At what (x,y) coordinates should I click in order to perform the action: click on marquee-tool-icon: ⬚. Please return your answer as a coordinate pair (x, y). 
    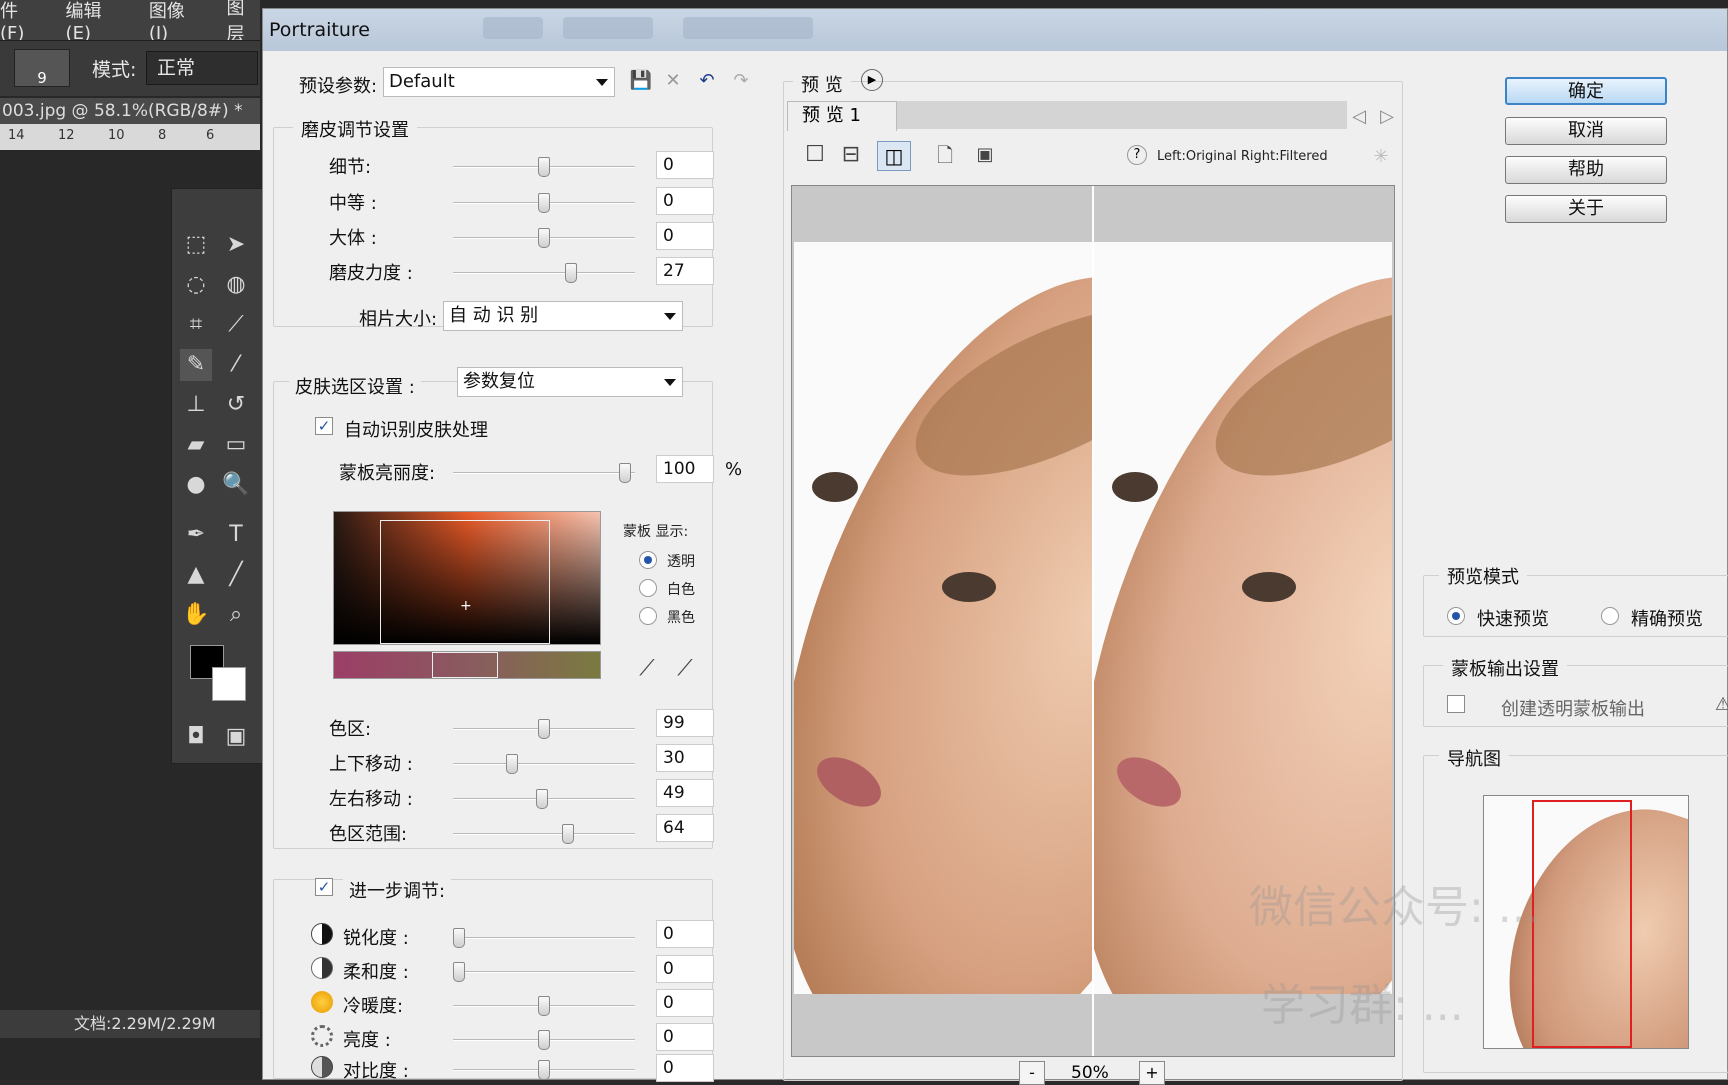
    Looking at the image, I should click on (196, 245).